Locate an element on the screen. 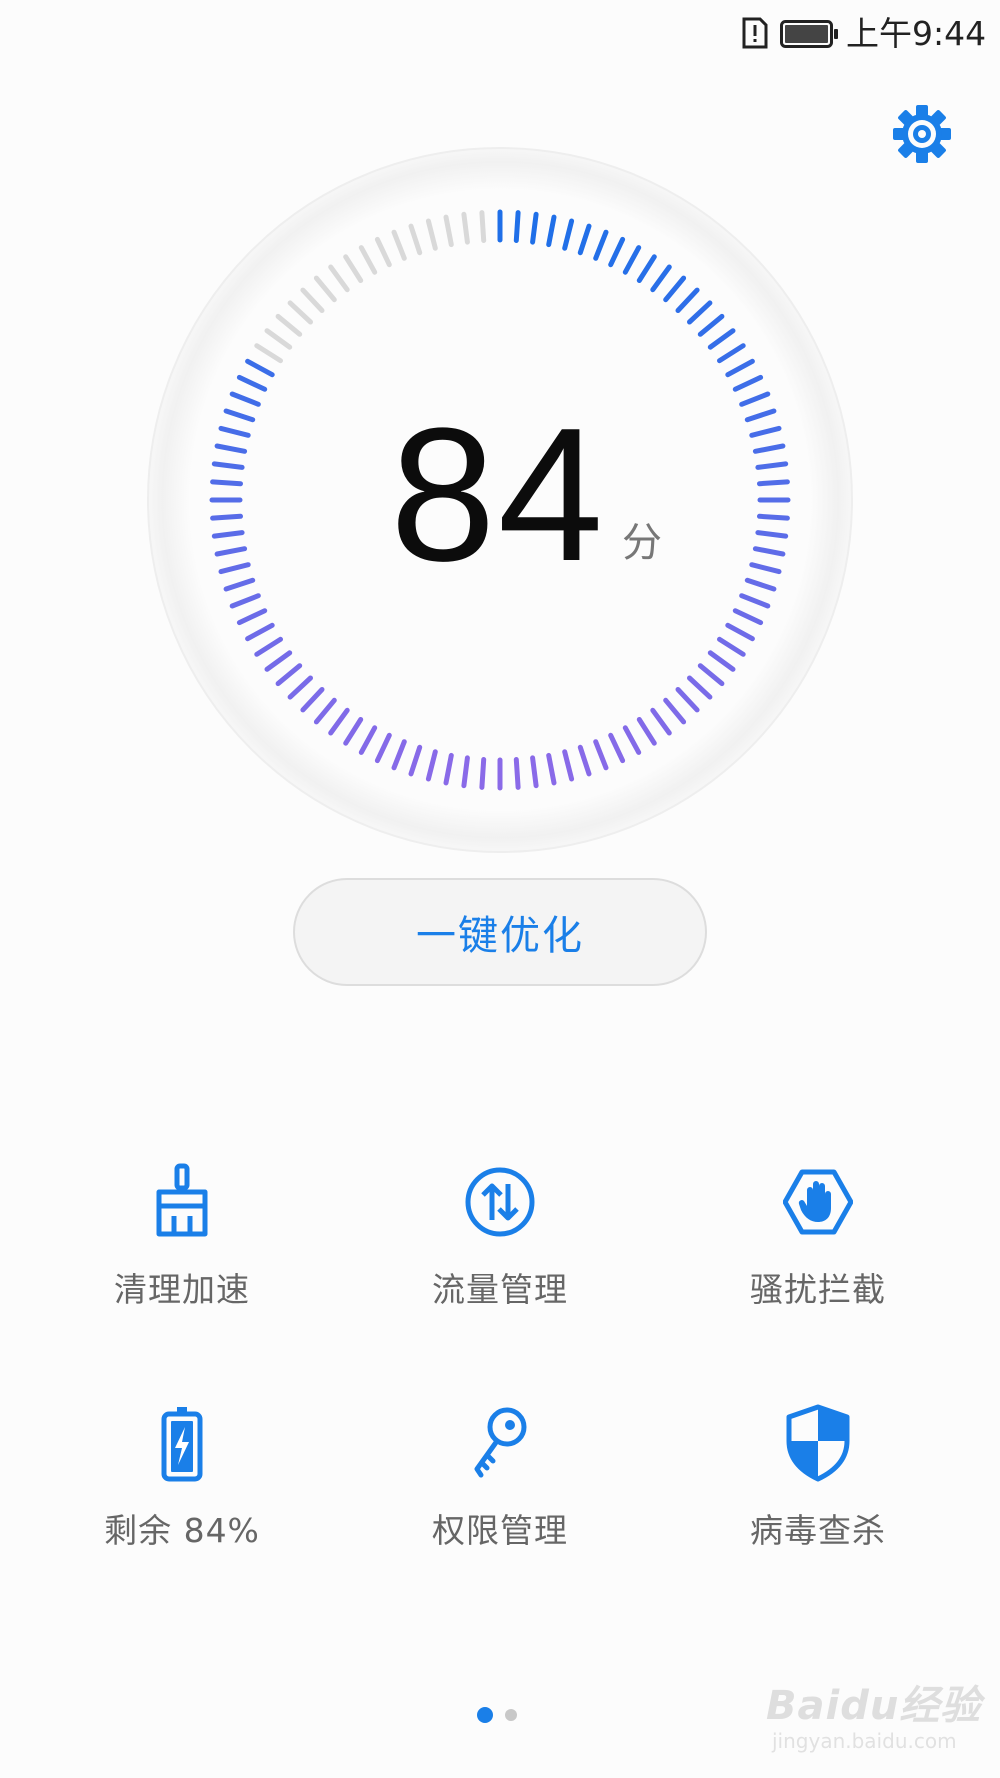 This screenshot has height=1778, width=1000. page-indicator-active is located at coordinates (485, 1715).